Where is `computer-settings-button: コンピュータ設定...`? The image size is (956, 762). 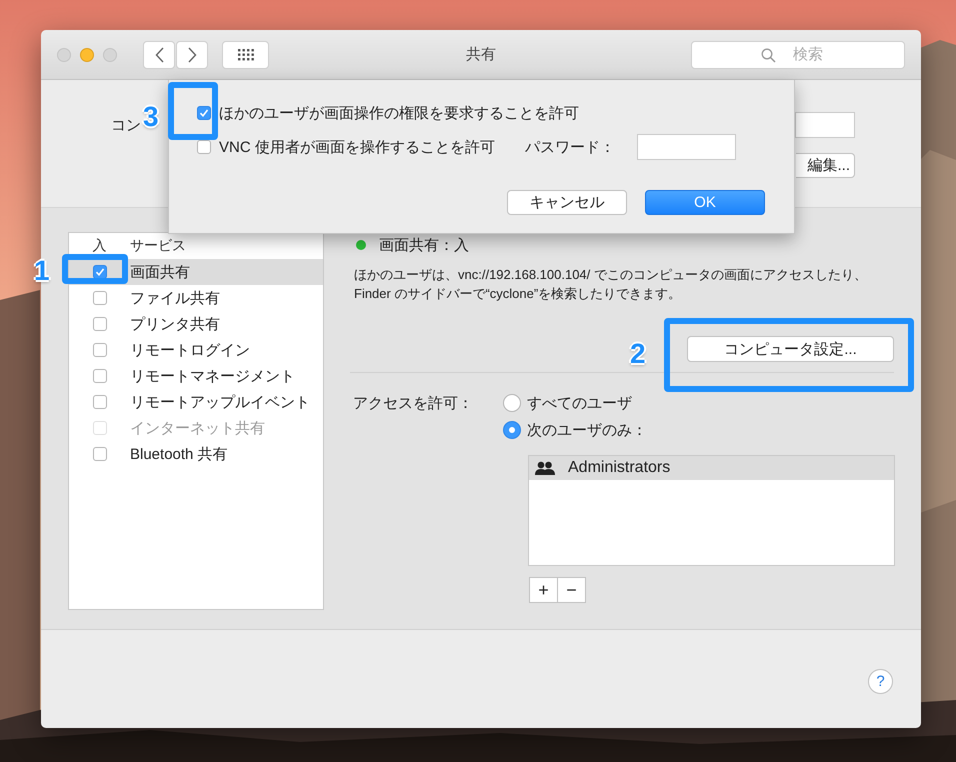 computer-settings-button: コンピュータ設定... is located at coordinates (790, 349).